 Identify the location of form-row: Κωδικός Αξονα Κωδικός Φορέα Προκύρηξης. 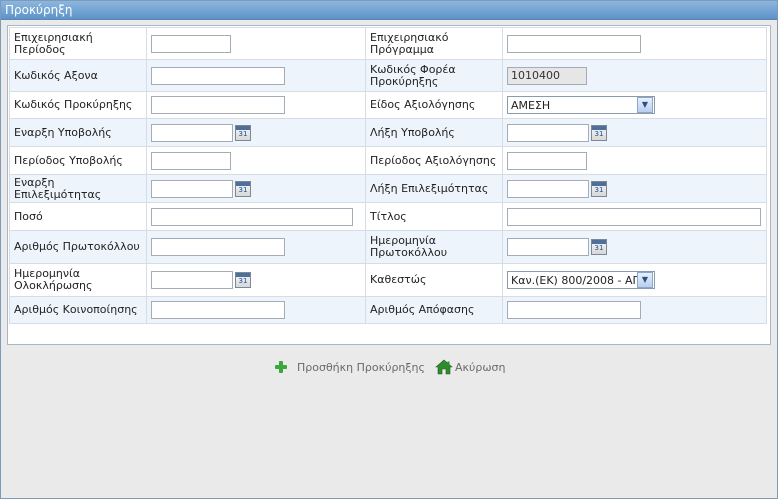
(388, 75).